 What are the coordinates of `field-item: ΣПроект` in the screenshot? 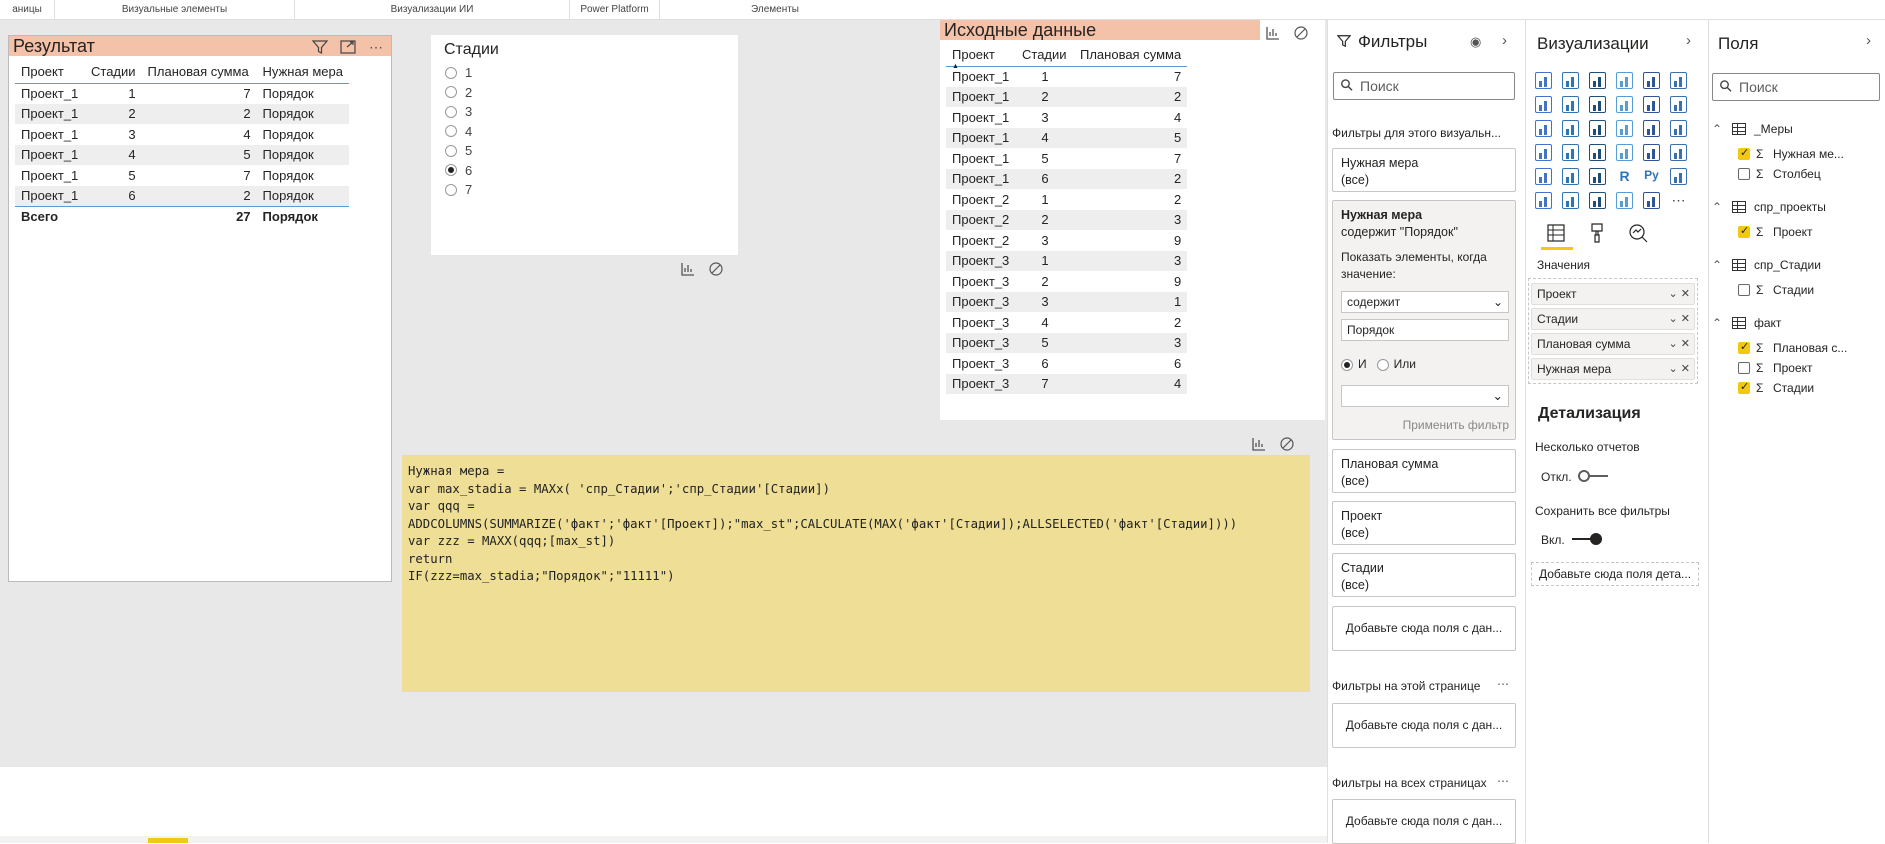 It's located at (1796, 369).